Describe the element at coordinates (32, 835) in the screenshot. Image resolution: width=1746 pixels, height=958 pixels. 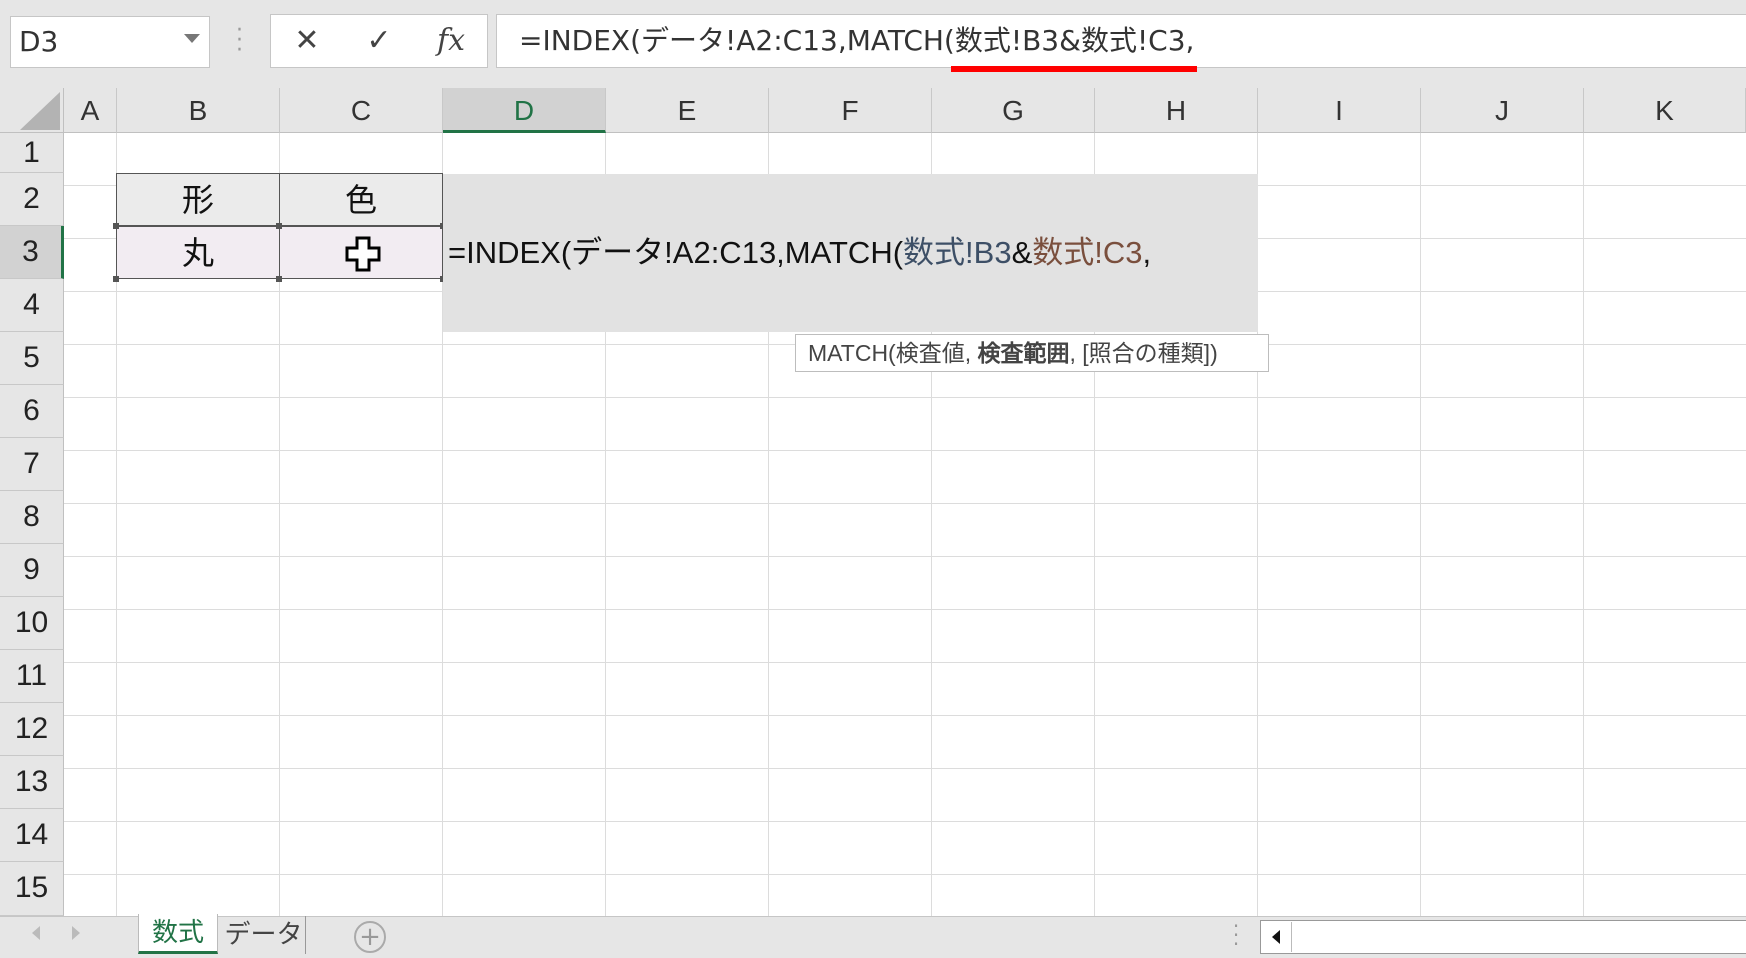
I see `row-header-14: 14` at that location.